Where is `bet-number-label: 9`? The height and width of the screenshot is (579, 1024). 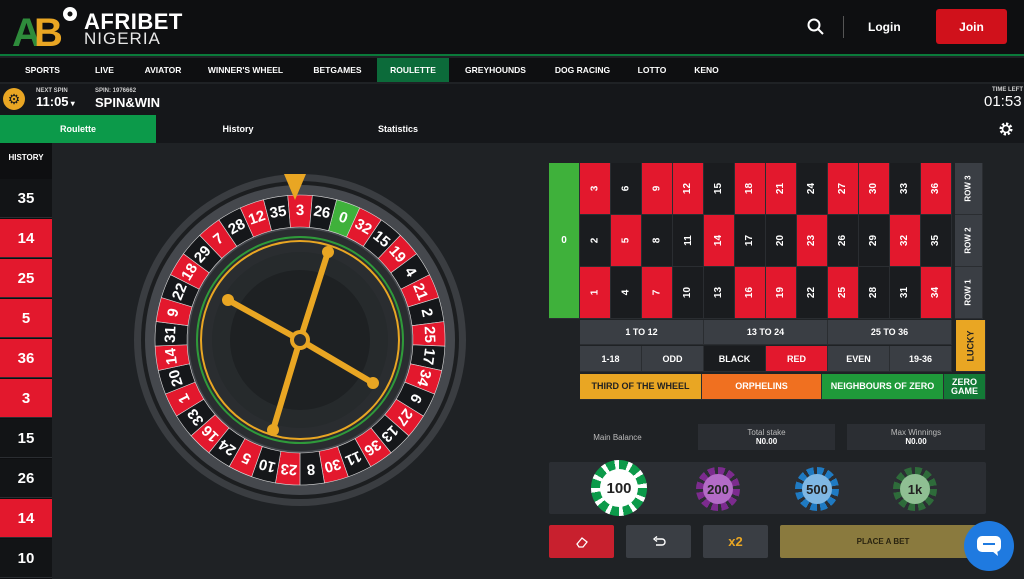 bet-number-label: 9 is located at coordinates (657, 188).